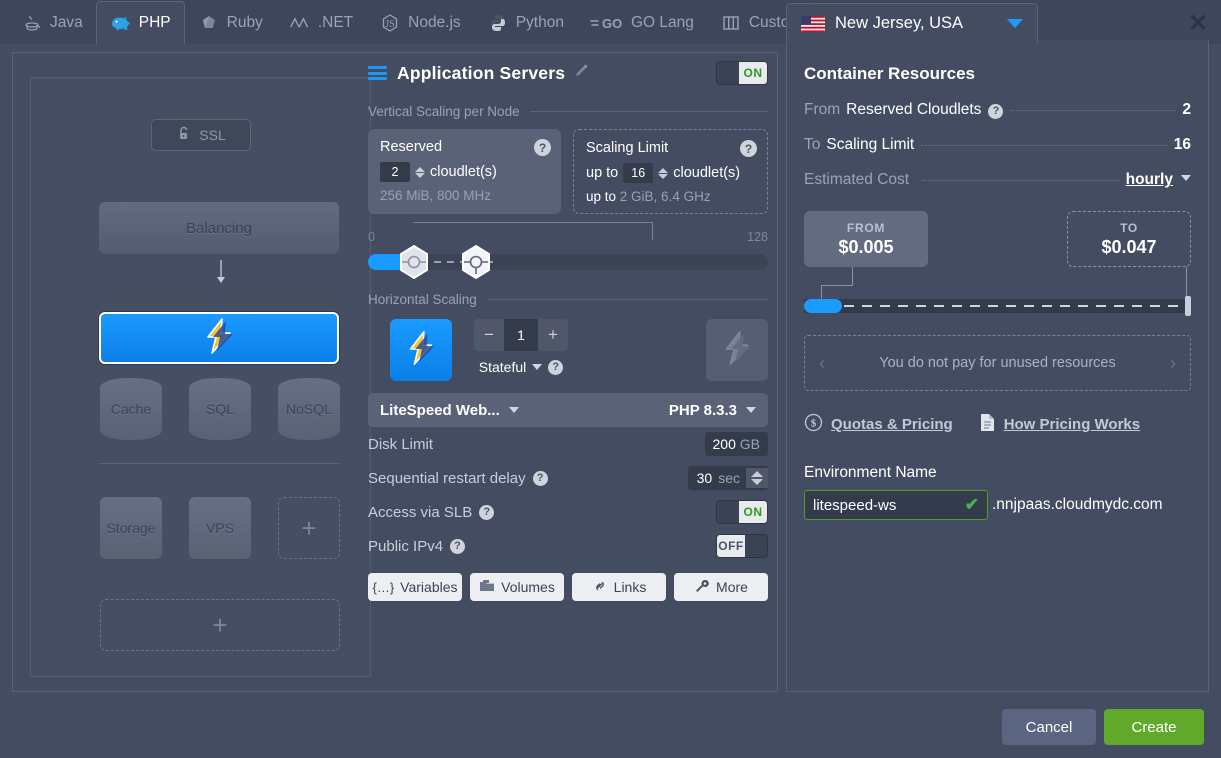  I want to click on layers-menu-icon, so click(377, 73).